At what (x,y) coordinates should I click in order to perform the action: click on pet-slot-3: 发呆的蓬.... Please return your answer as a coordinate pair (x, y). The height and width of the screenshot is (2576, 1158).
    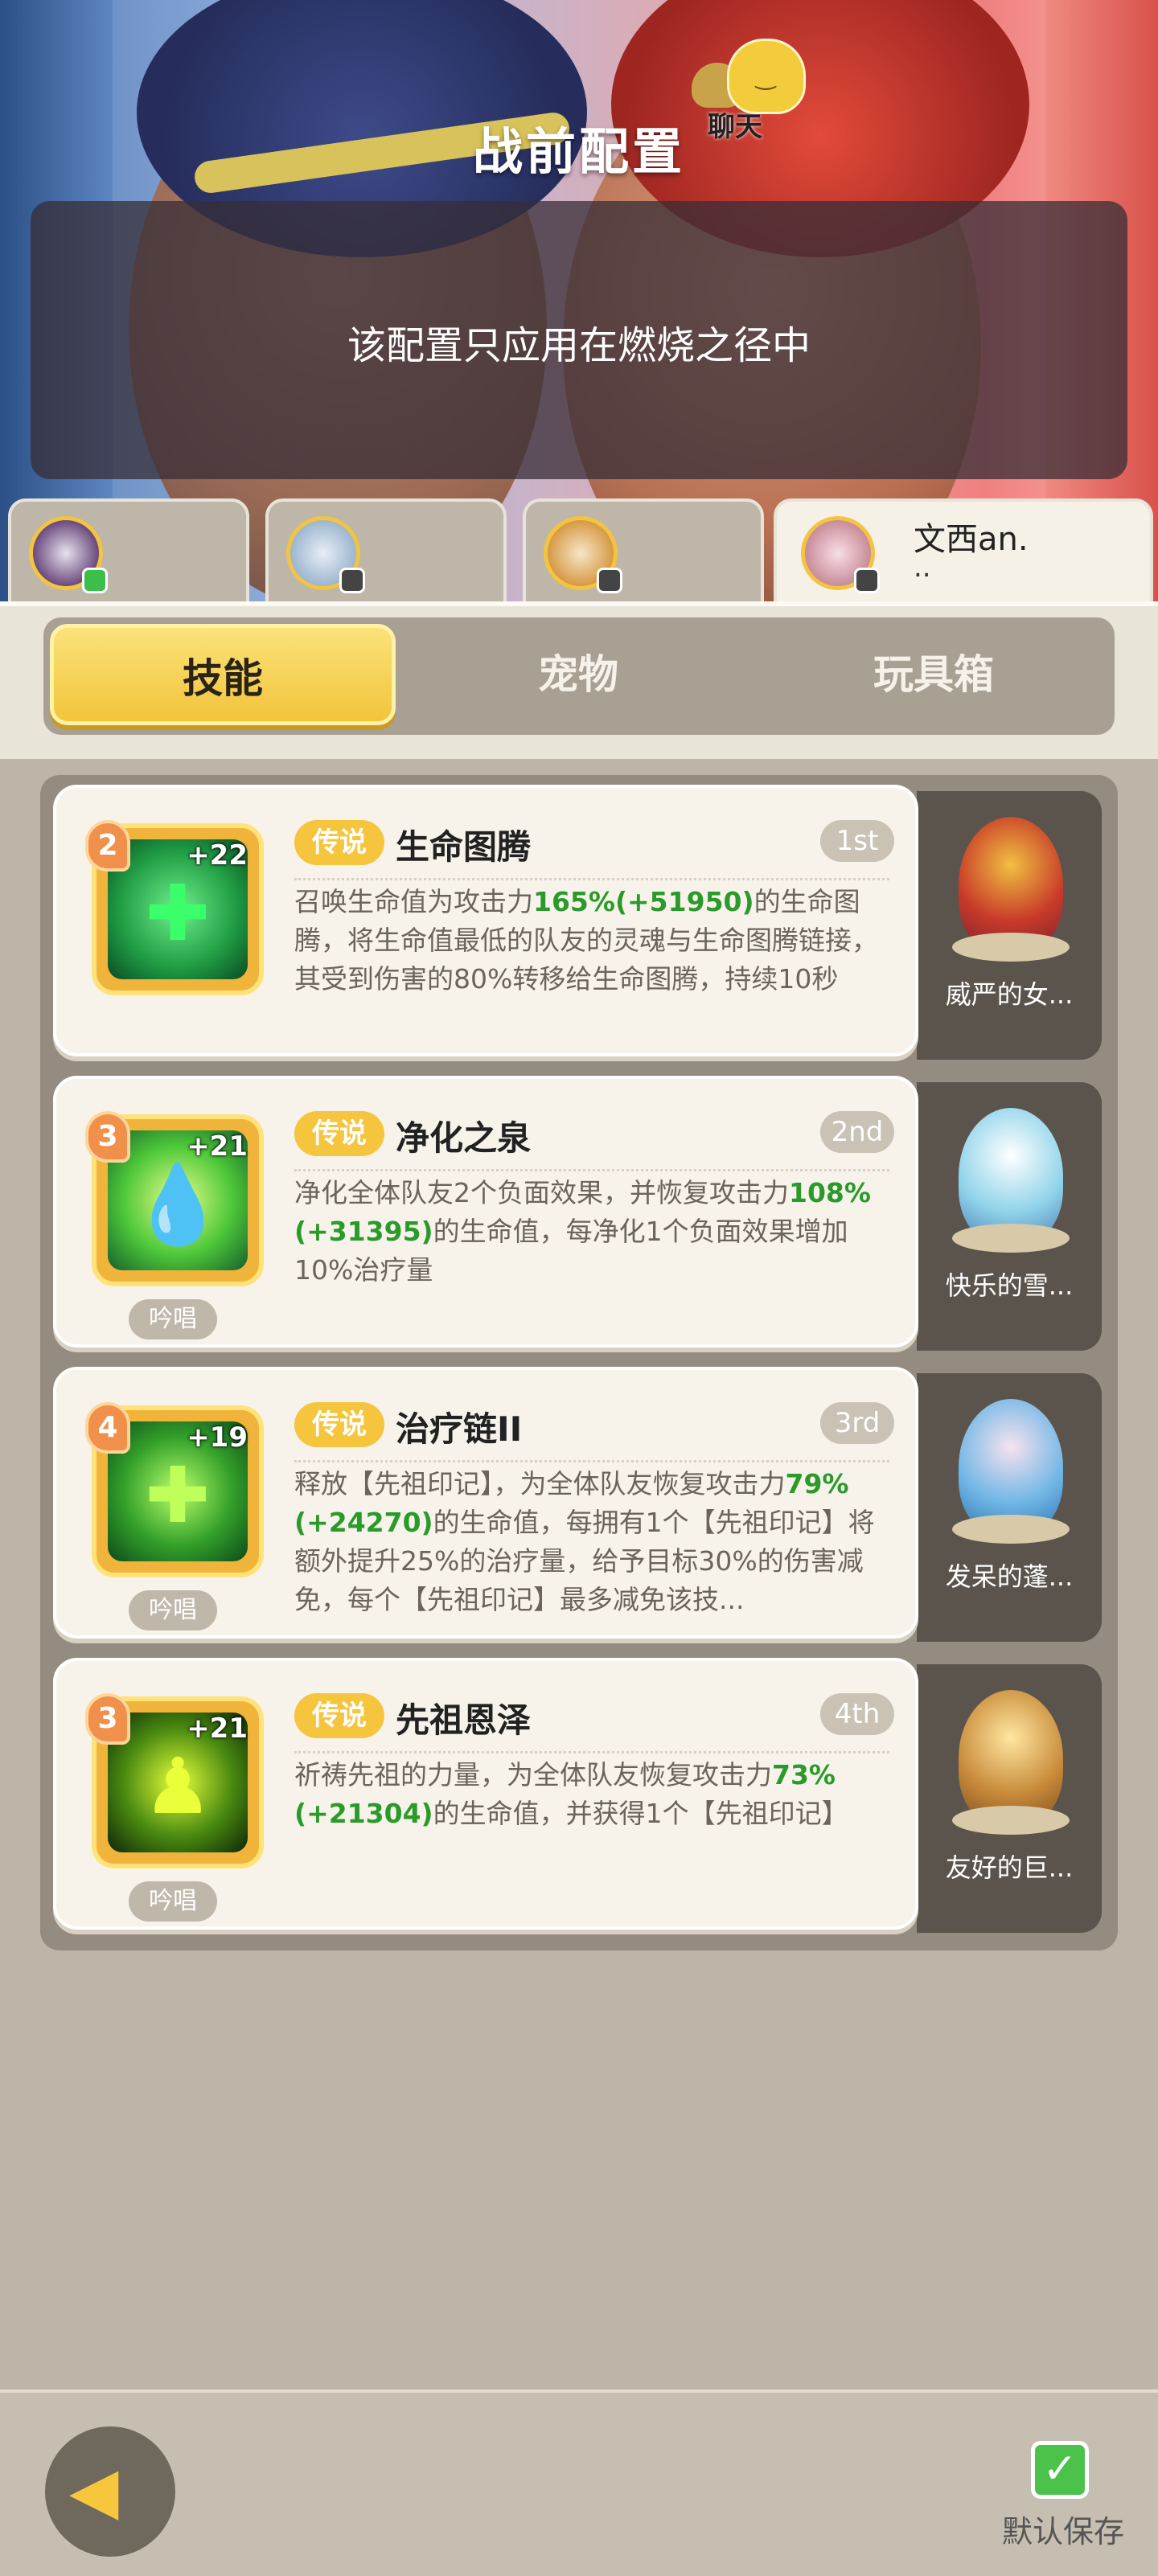
    Looking at the image, I should click on (1009, 1508).